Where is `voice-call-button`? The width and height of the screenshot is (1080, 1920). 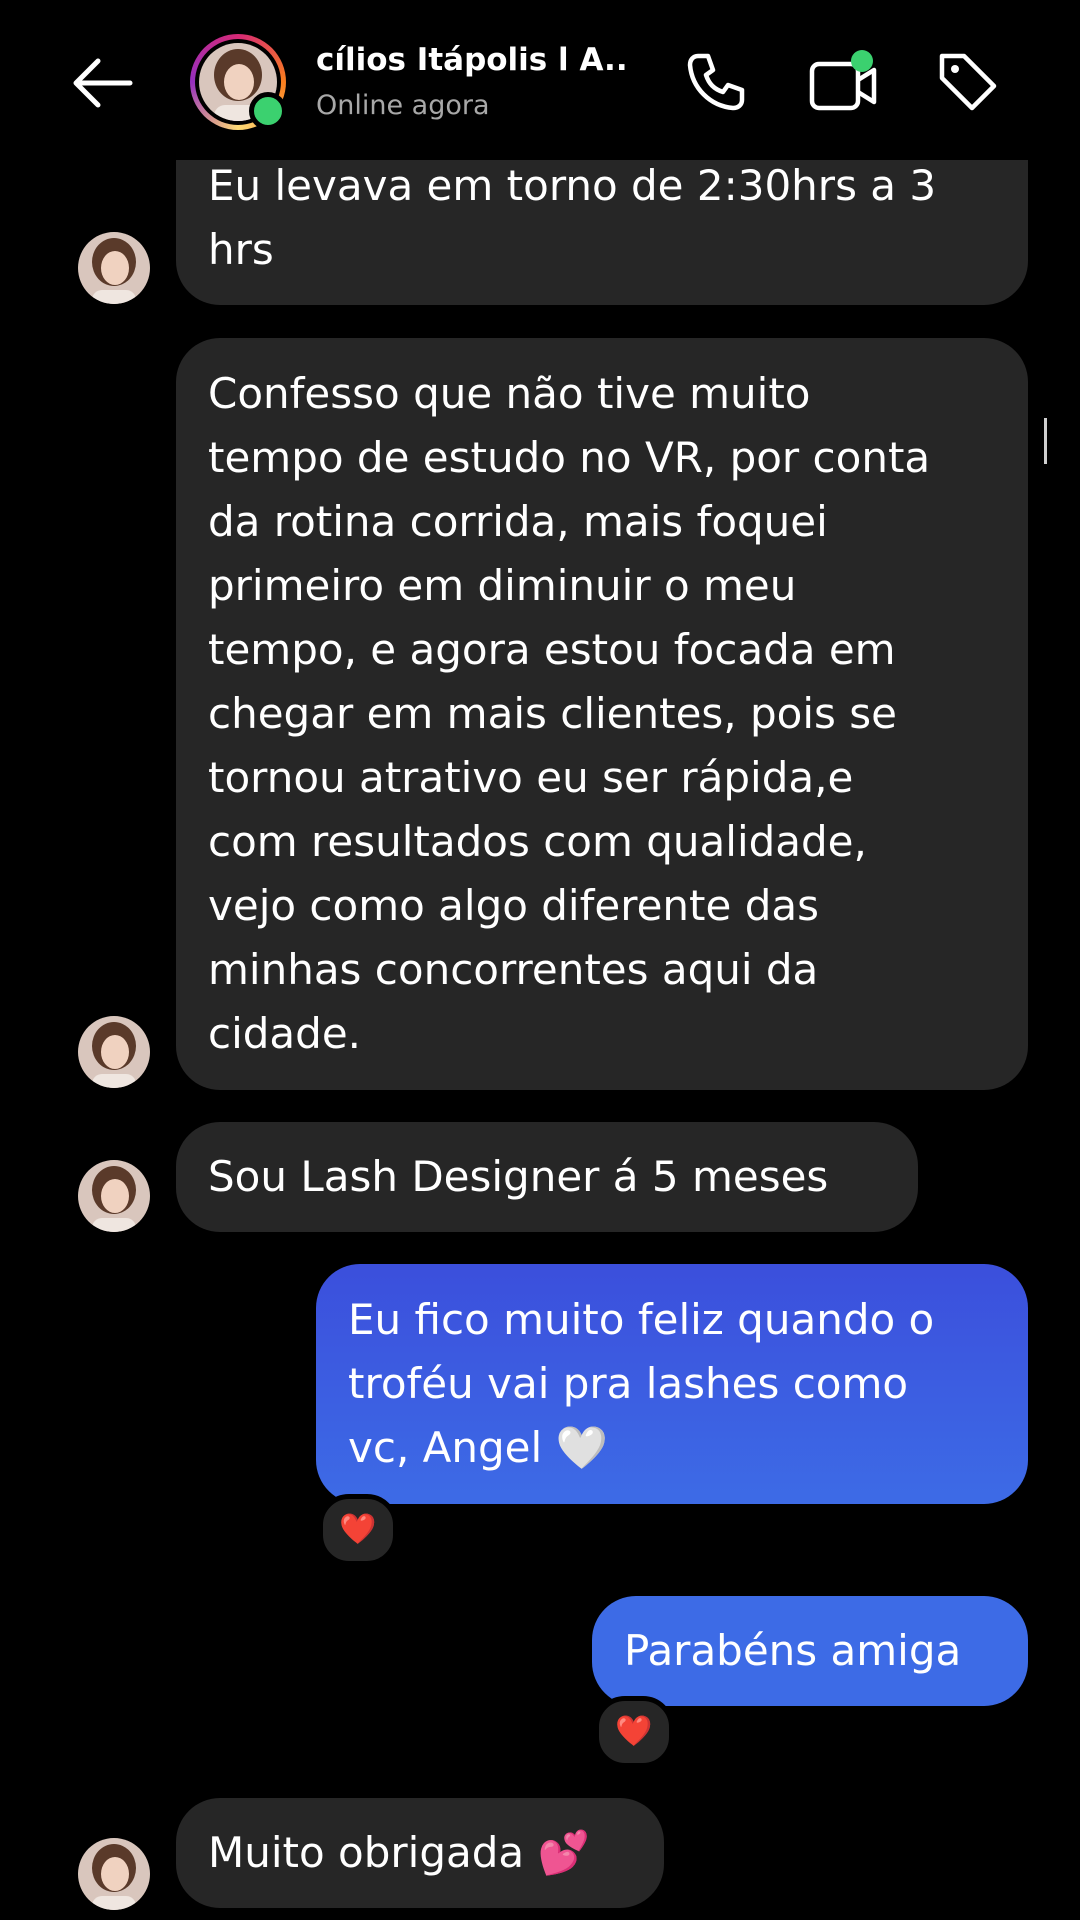
voice-call-button is located at coordinates (716, 82).